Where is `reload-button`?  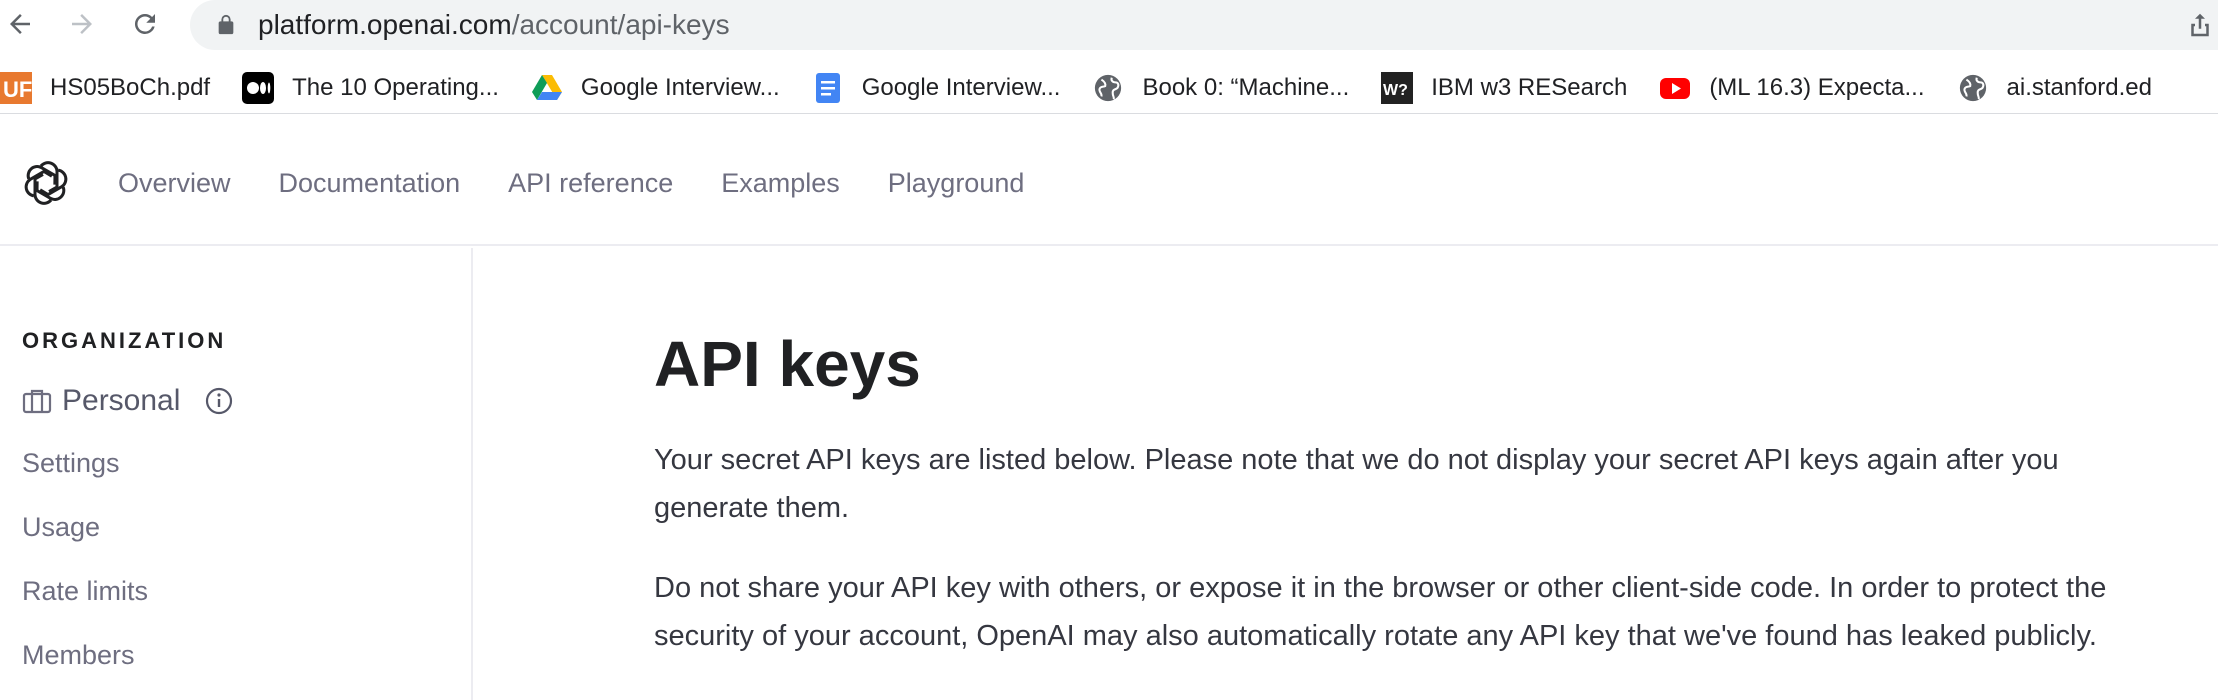 reload-button is located at coordinates (145, 24).